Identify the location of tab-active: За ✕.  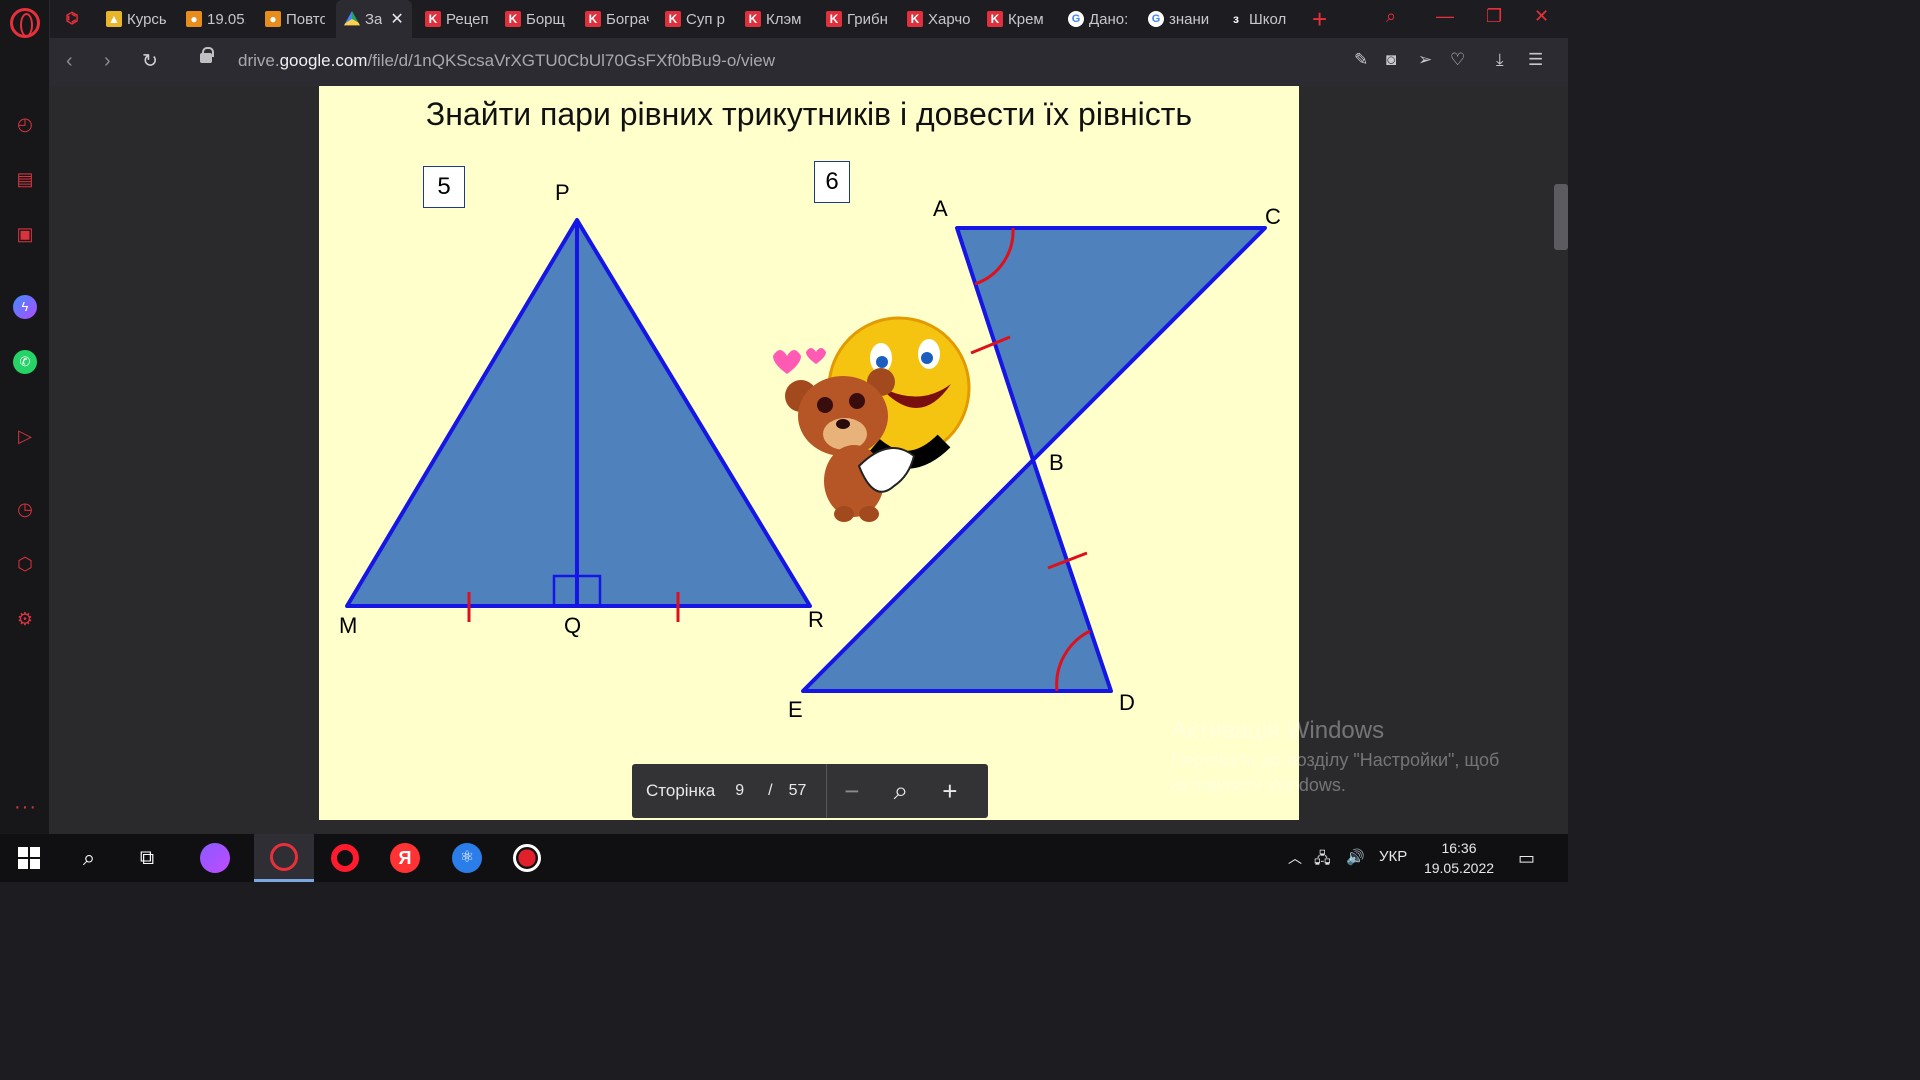
(374, 19).